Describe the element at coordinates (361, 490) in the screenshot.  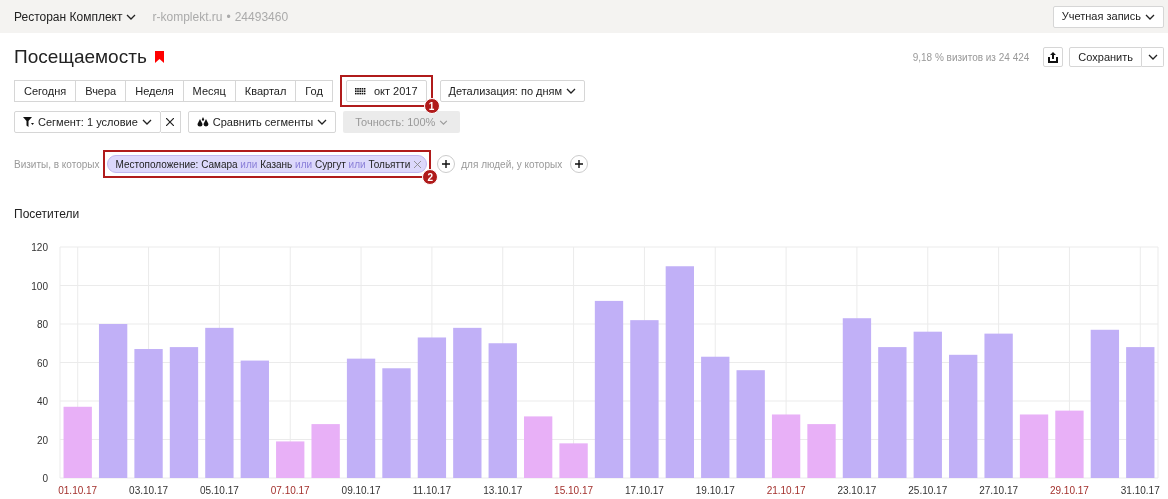
I see `x-axis-label: 09.10.17` at that location.